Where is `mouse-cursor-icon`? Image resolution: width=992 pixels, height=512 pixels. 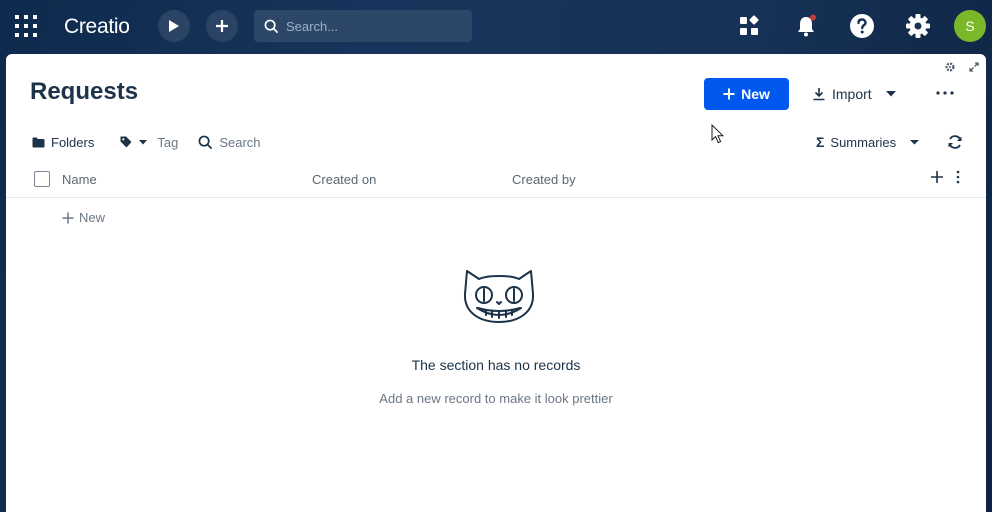
mouse-cursor-icon is located at coordinates (717, 134).